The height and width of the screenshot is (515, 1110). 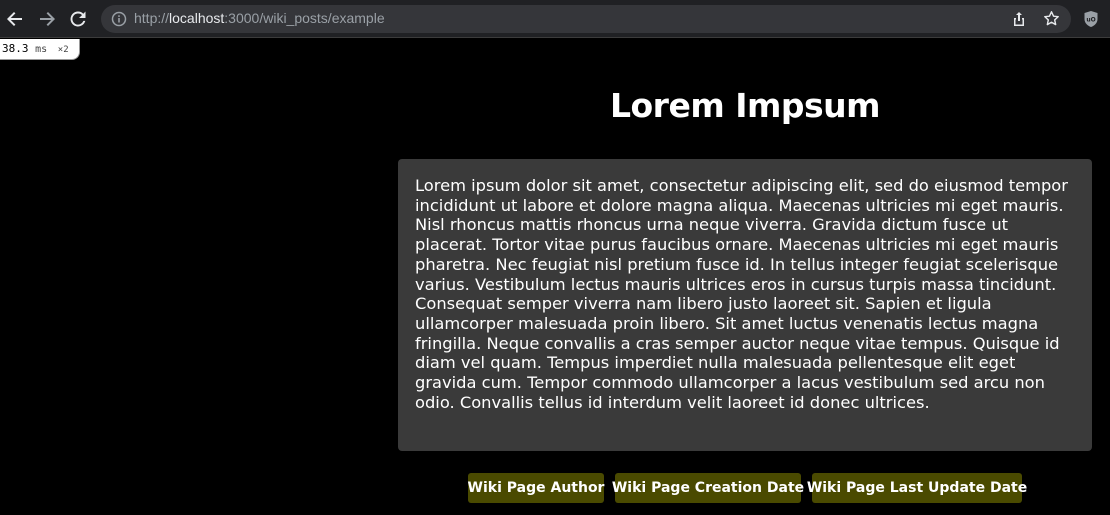 What do you see at coordinates (917, 488) in the screenshot?
I see `wiki-page-last-update-date-button: Wiki Page Last Update Date` at bounding box center [917, 488].